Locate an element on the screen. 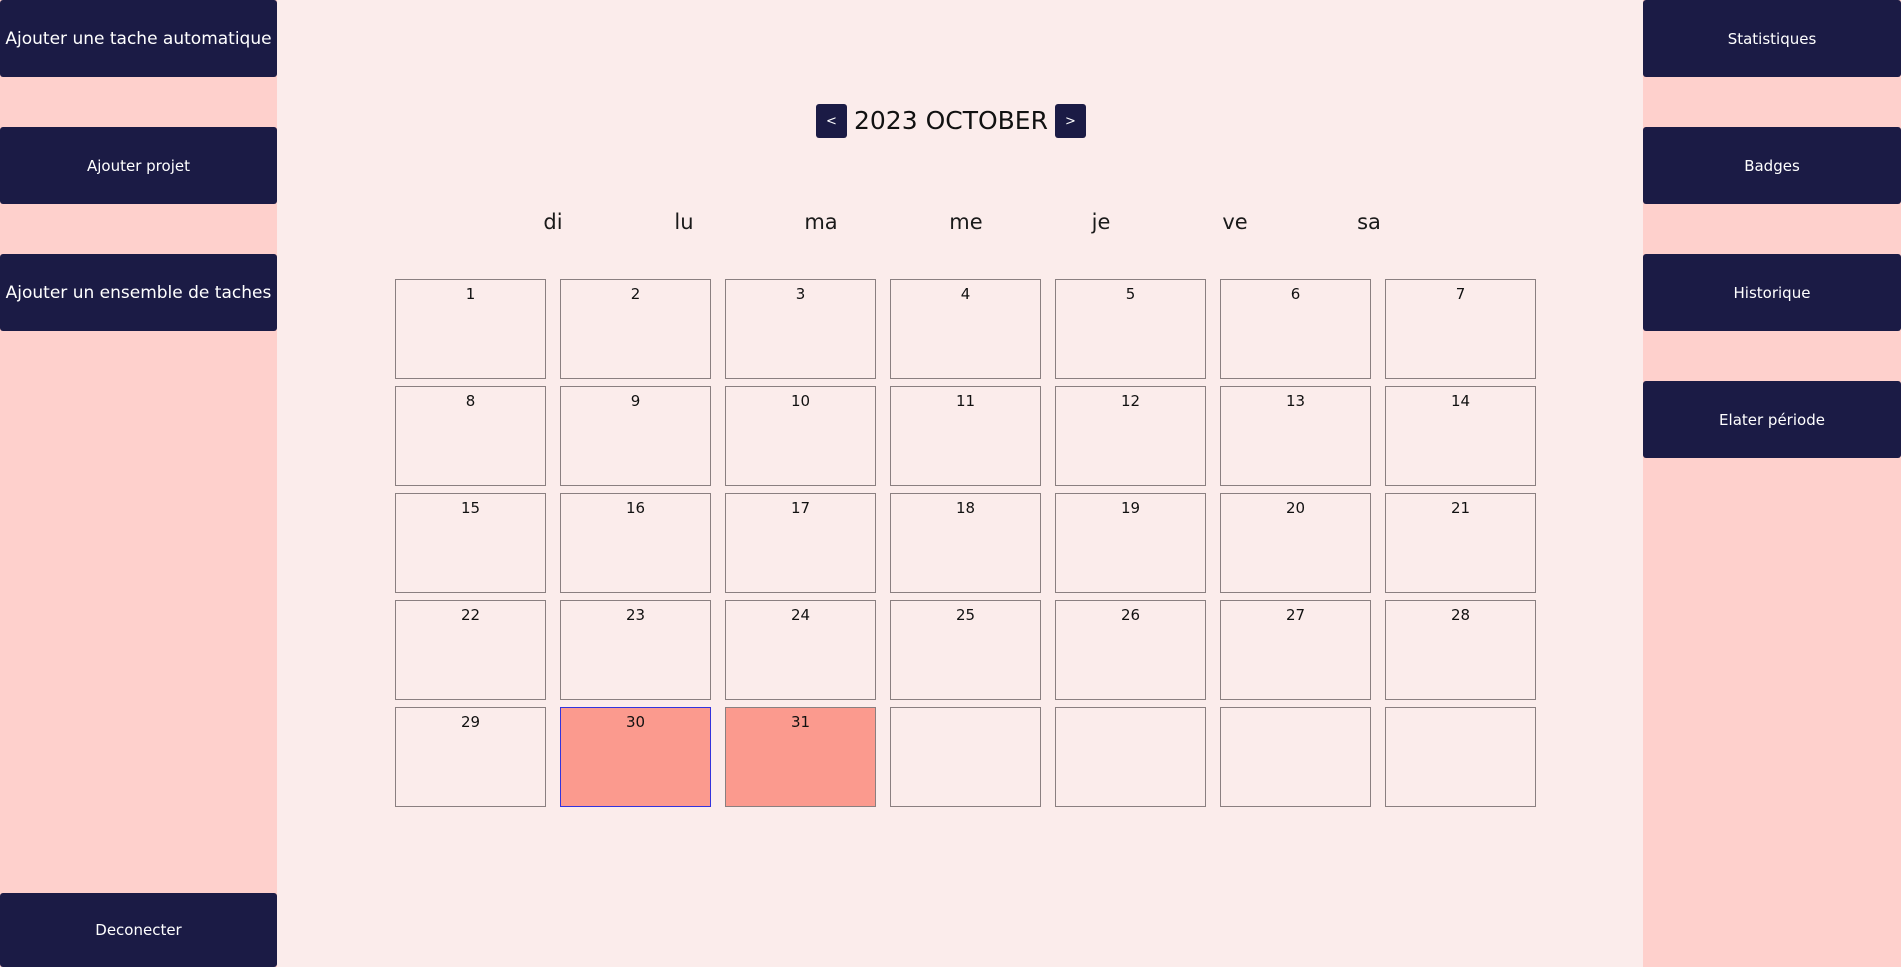 Image resolution: width=1901 pixels, height=967 pixels. day-number: 31 is located at coordinates (800, 722).